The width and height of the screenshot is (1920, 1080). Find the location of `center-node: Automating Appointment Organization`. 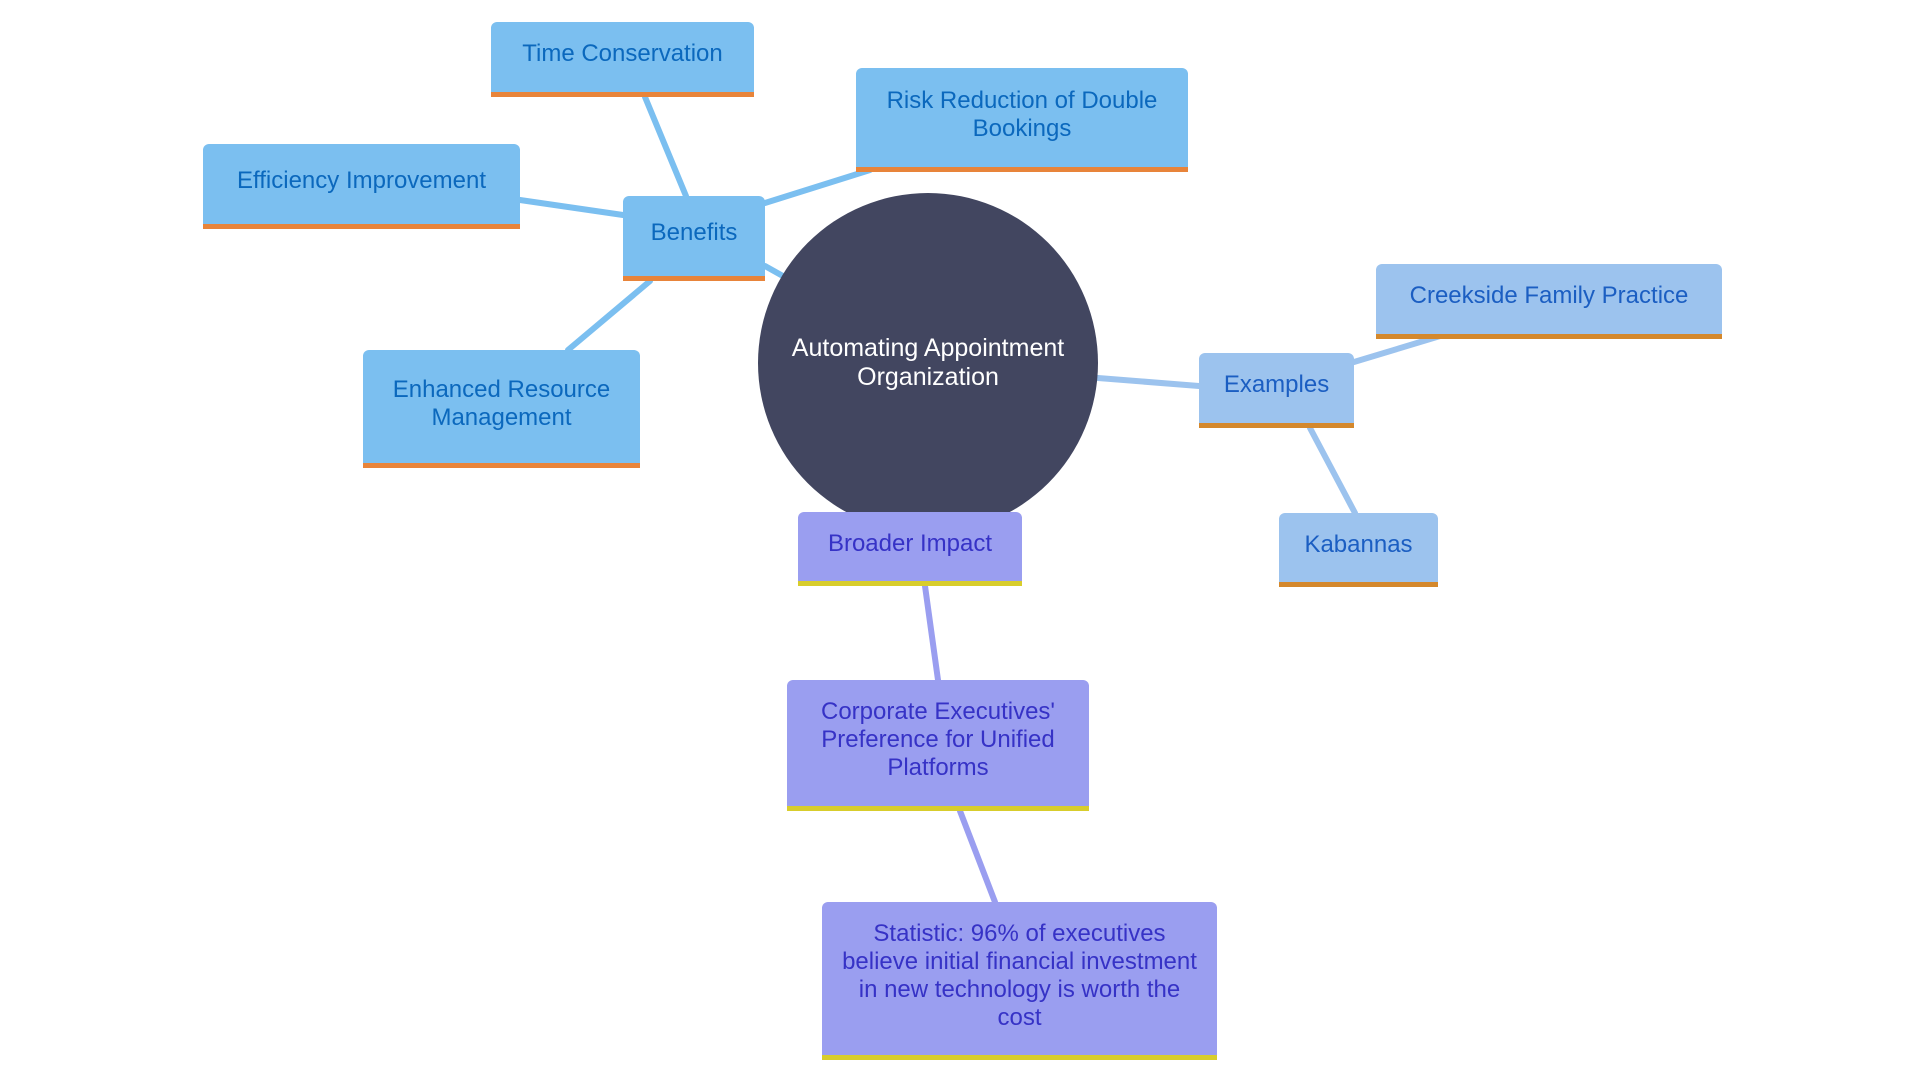

center-node: Automating Appointment Organization is located at coordinates (928, 363).